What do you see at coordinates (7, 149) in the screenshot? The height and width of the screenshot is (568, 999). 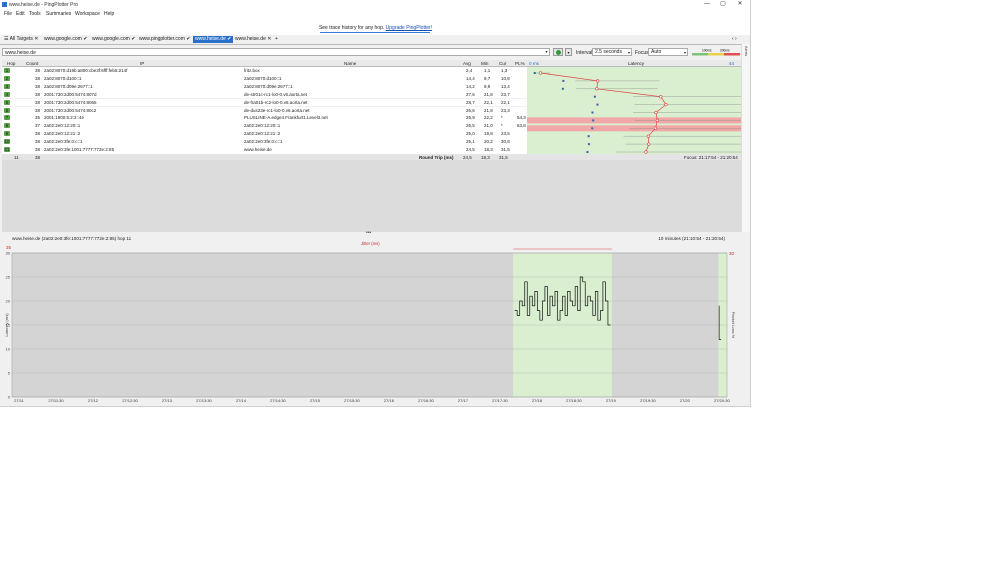 I see `hop-number: 11` at bounding box center [7, 149].